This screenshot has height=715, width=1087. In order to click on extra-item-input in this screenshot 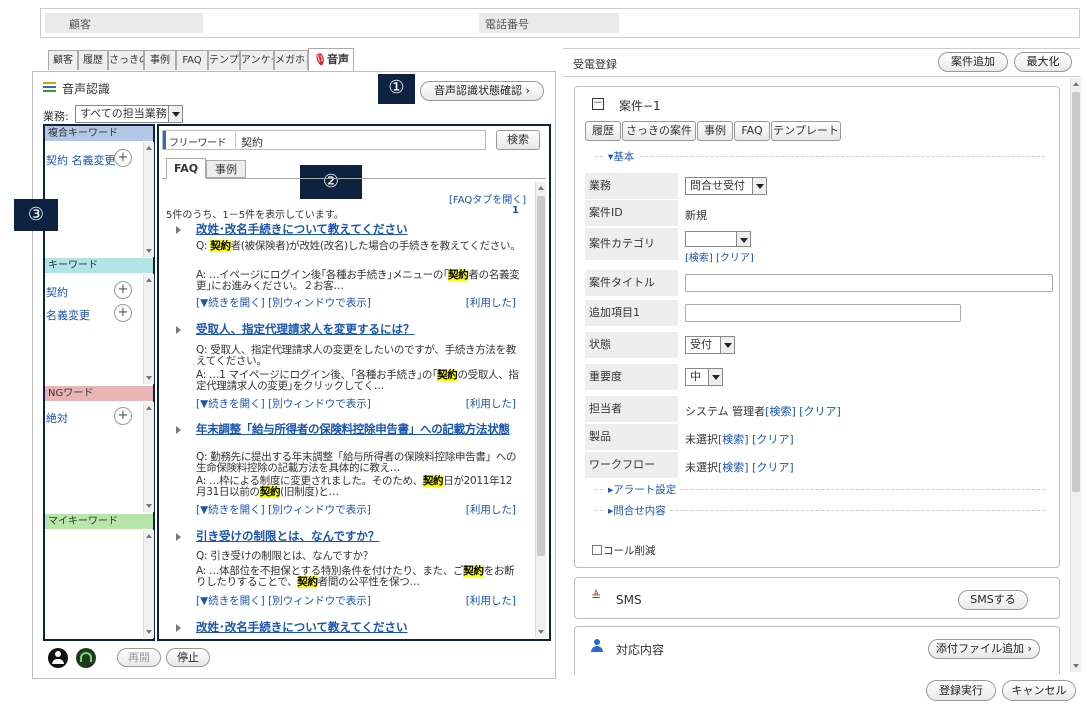, I will do `click(823, 313)`.